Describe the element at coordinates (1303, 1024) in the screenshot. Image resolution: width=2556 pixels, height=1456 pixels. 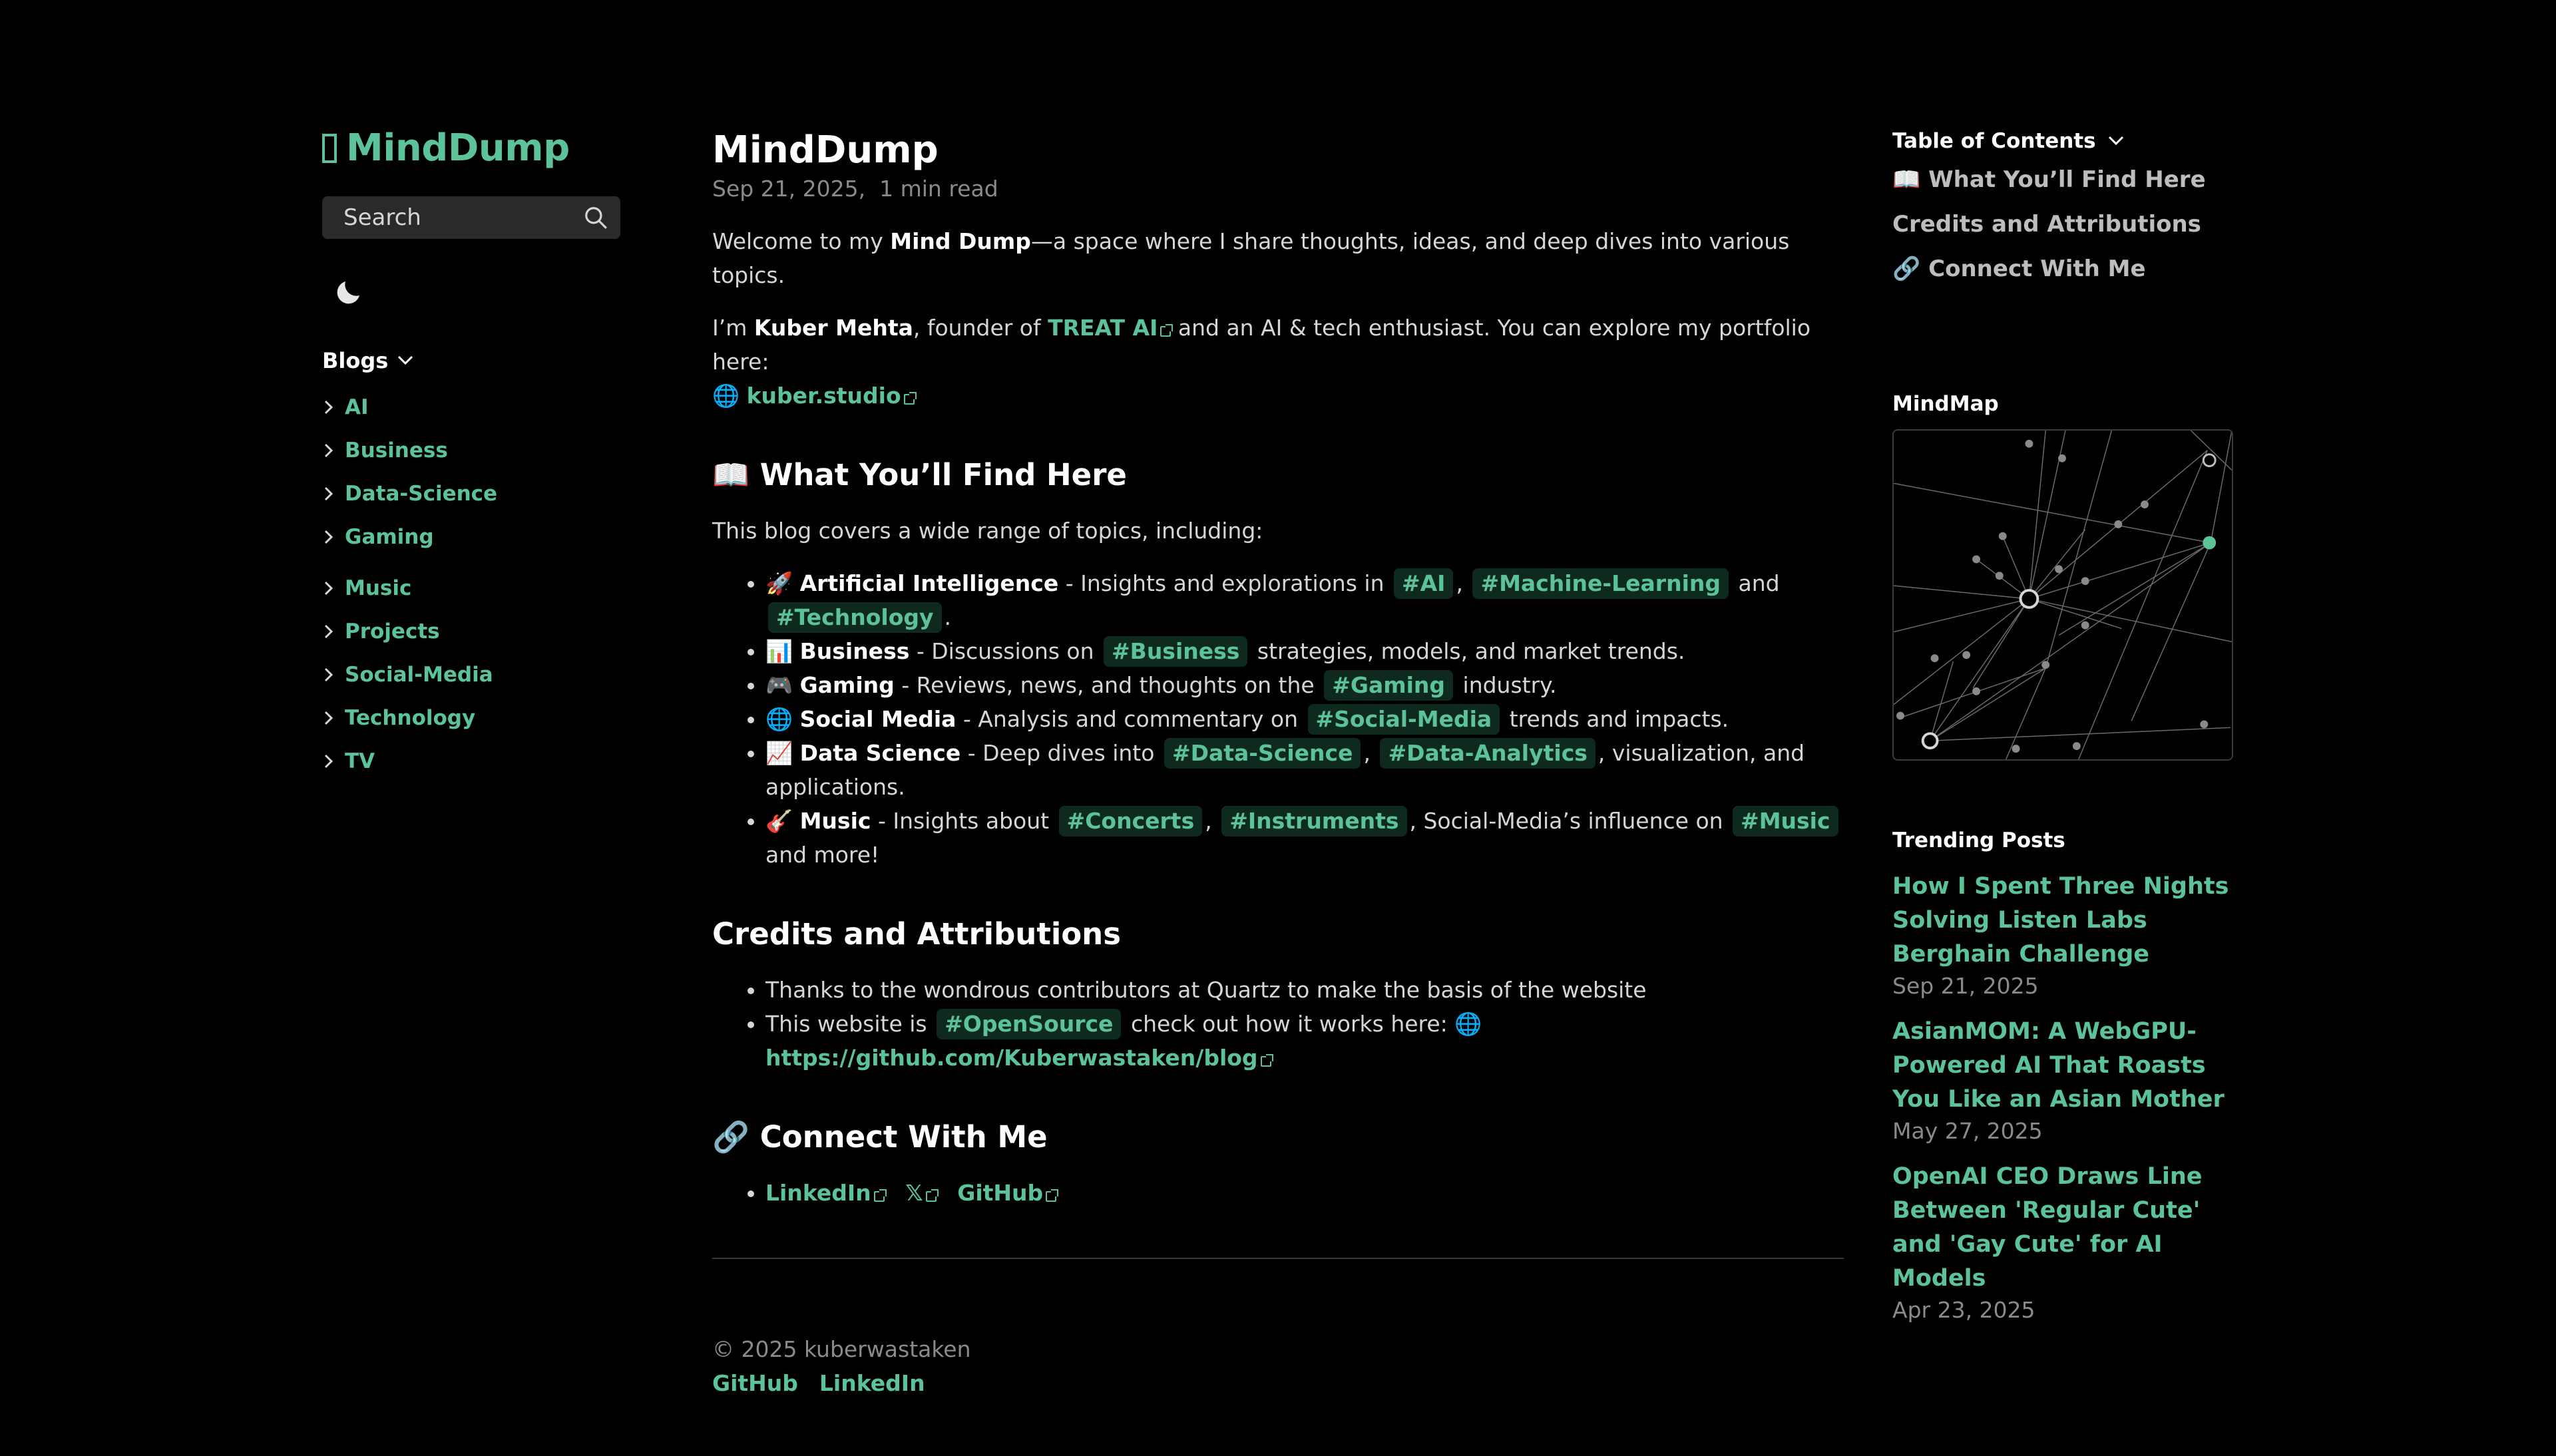
I see `credit-text: check out how it works here: 🌐` at that location.